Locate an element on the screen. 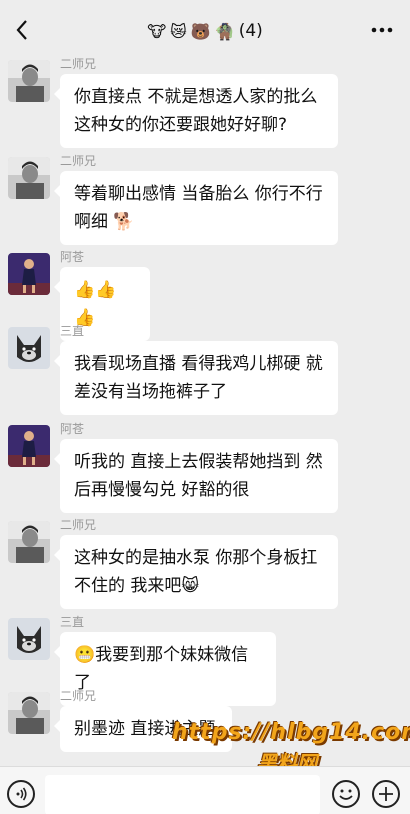 The image size is (410, 814). plus-icon is located at coordinates (386, 794).